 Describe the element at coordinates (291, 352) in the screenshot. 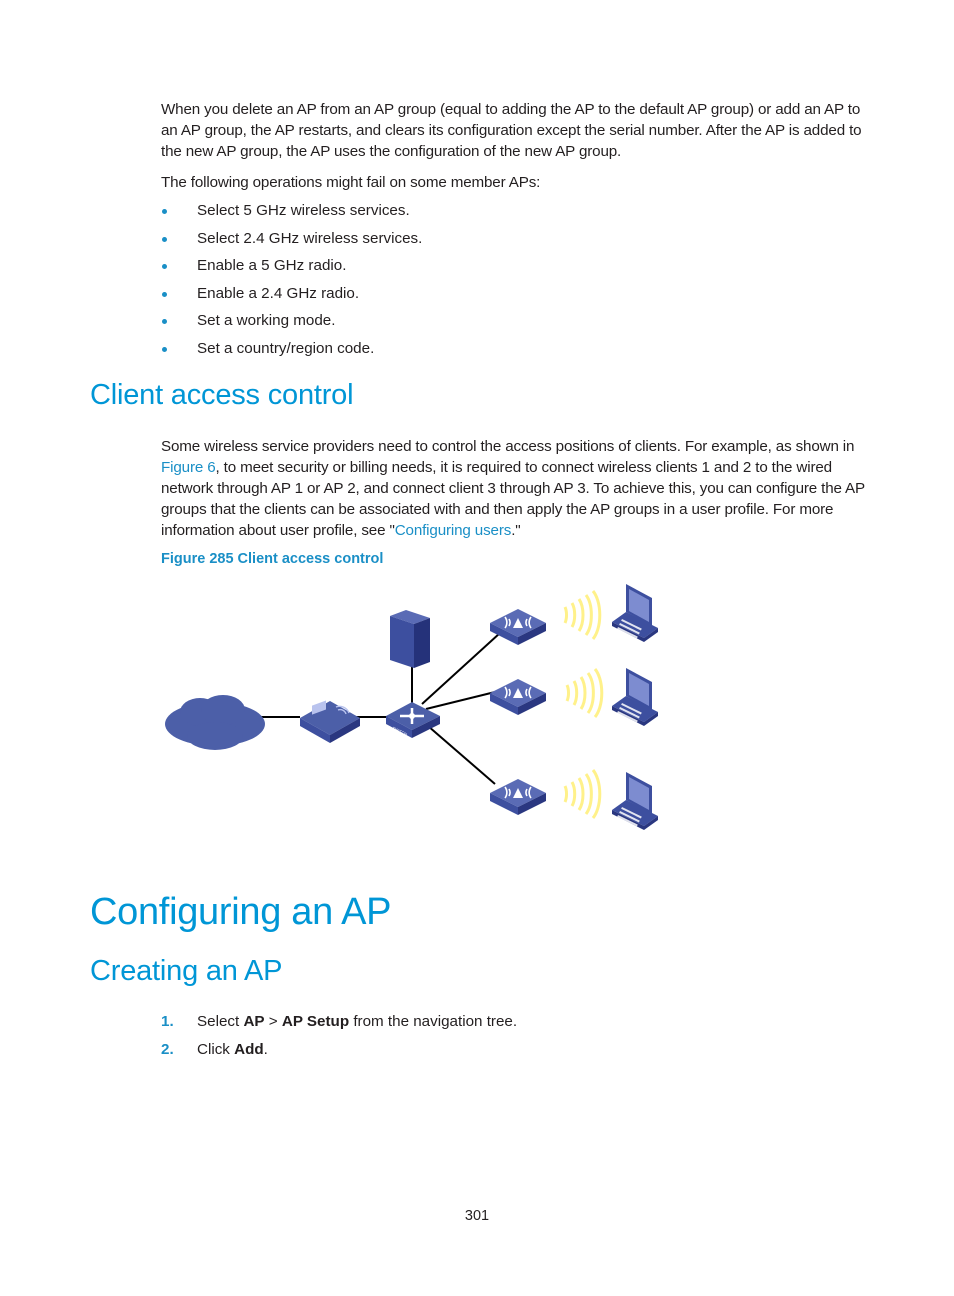

I see `list-item: Set a country/region code.` at that location.